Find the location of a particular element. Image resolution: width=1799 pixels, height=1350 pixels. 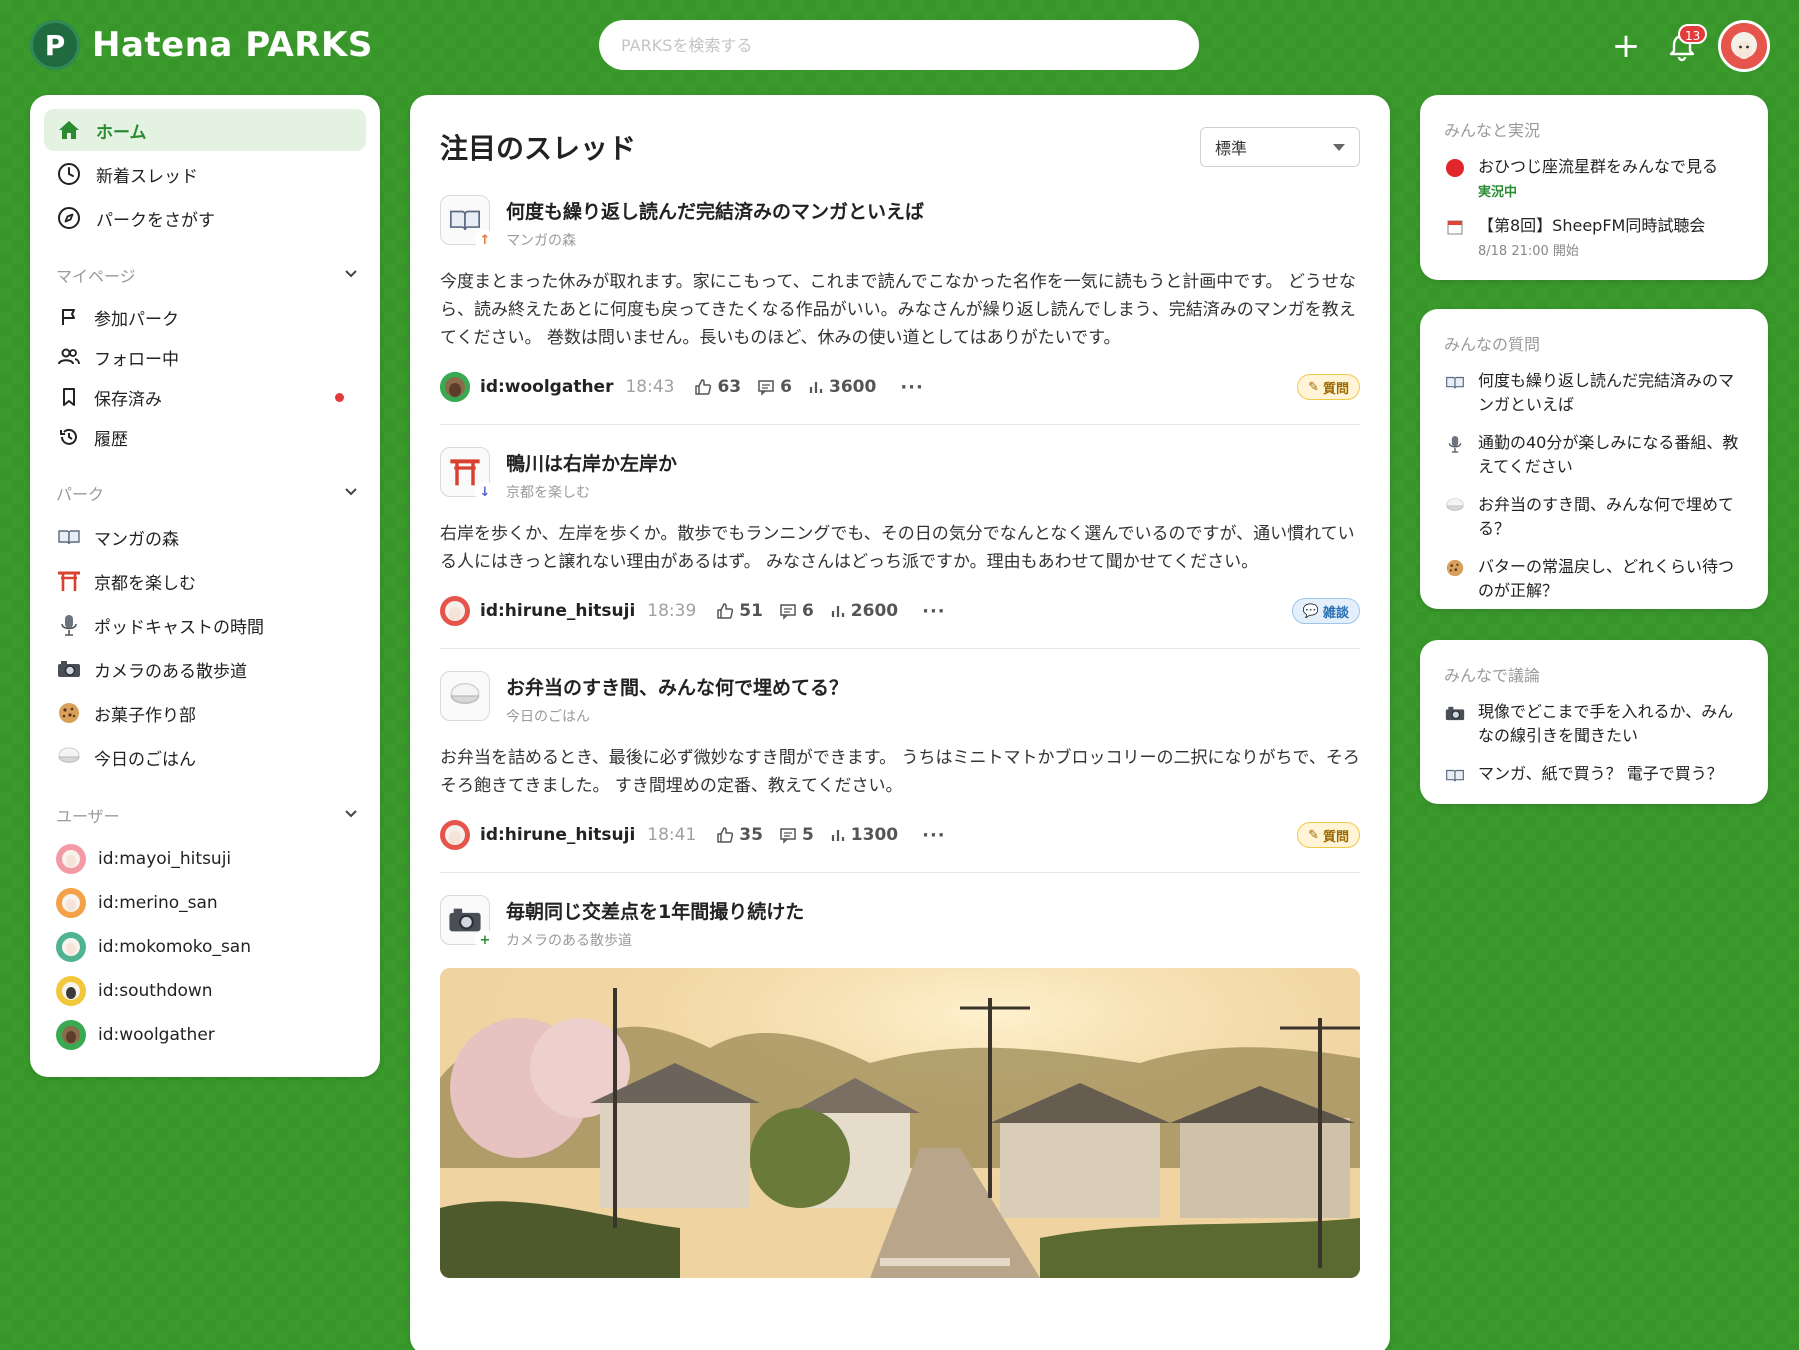

sidebar-item-user: id:mayoi_hitsuji is located at coordinates (205, 859).